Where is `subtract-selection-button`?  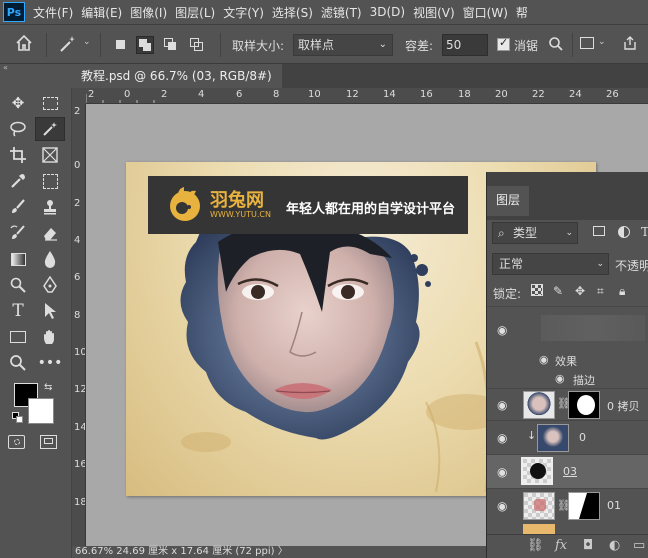
subtract-selection-button is located at coordinates (171, 45).